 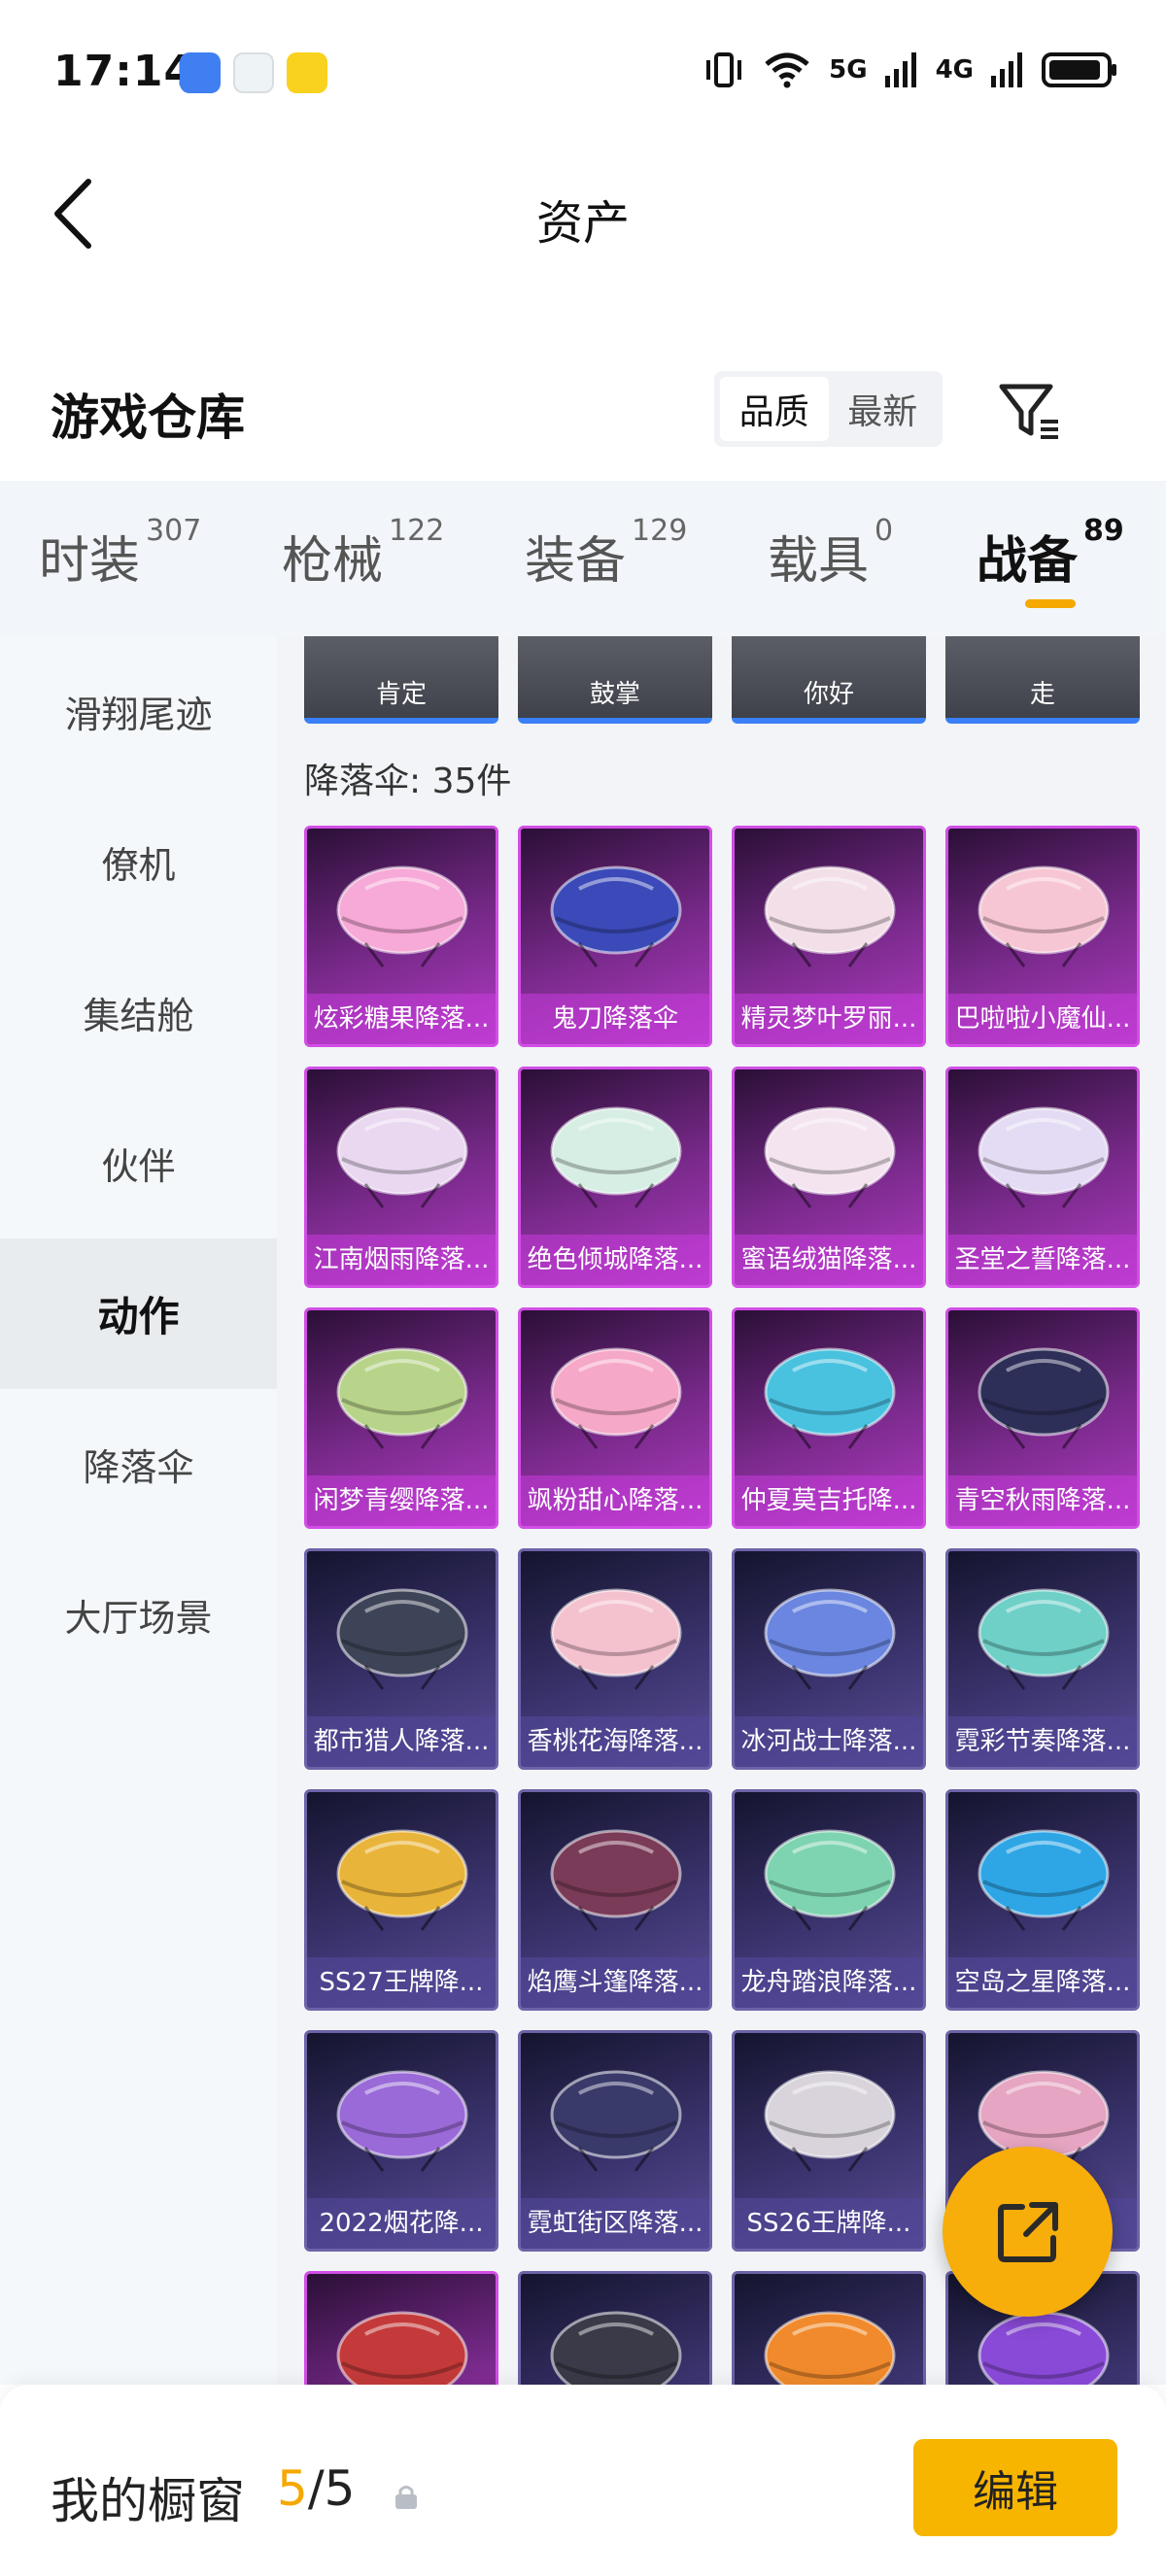 I want to click on parachute-name: 鬼刀降落伞, so click(x=615, y=1019).